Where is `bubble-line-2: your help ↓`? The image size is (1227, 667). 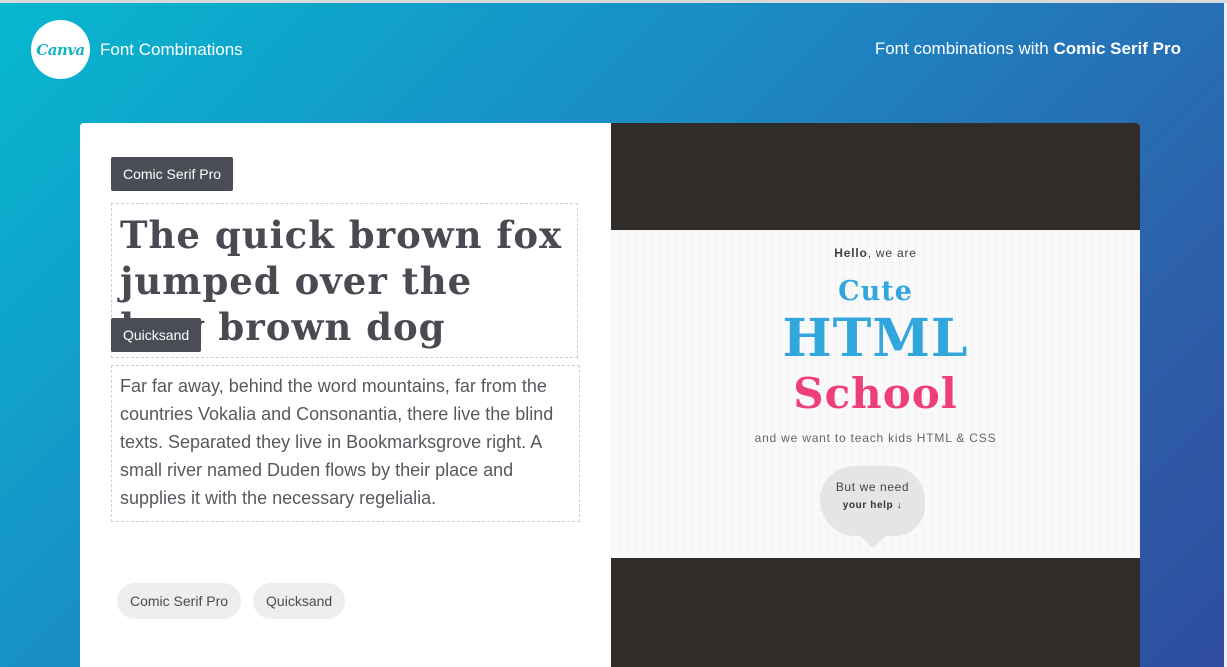 bubble-line-2: your help ↓ is located at coordinates (872, 505).